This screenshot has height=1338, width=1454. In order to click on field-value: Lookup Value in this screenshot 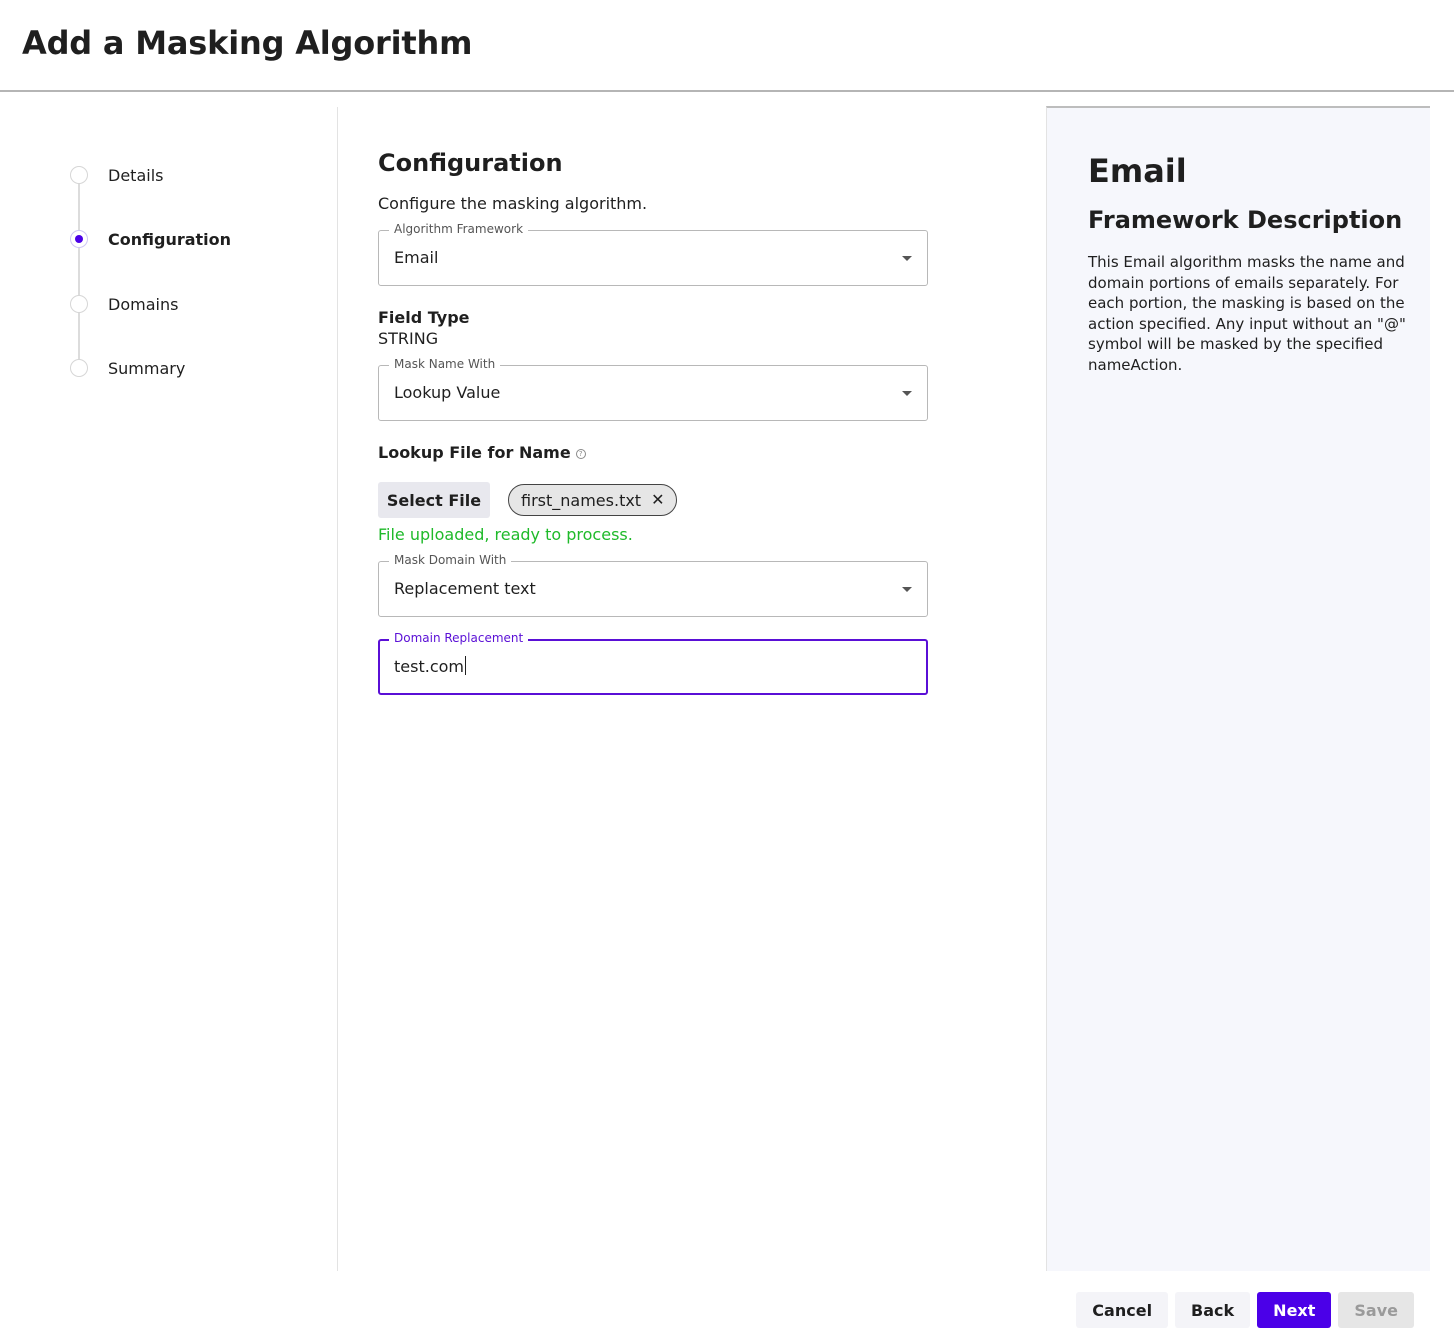, I will do `click(447, 392)`.